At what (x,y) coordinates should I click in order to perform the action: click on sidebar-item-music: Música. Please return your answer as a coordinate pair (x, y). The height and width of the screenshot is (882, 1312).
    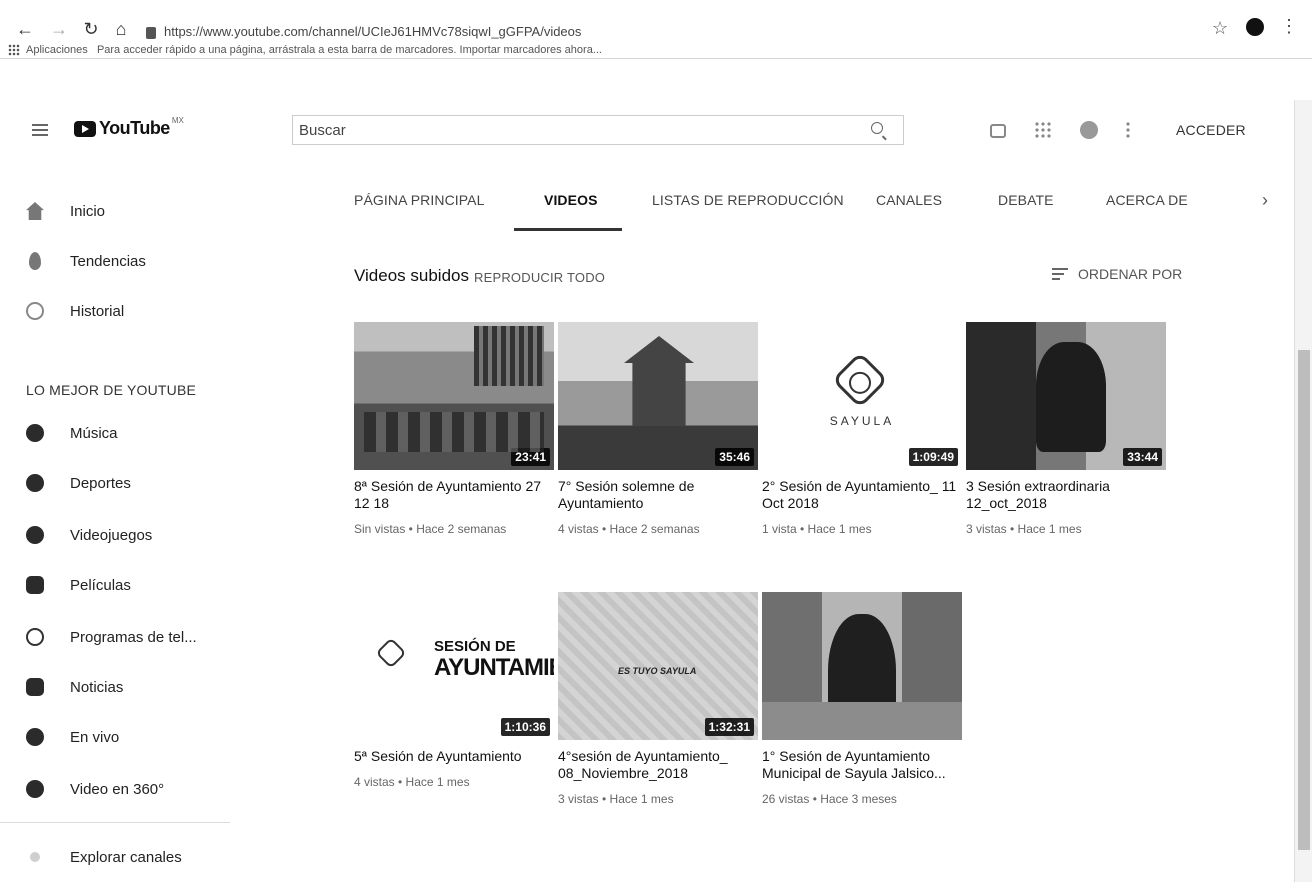
    Looking at the image, I should click on (72, 433).